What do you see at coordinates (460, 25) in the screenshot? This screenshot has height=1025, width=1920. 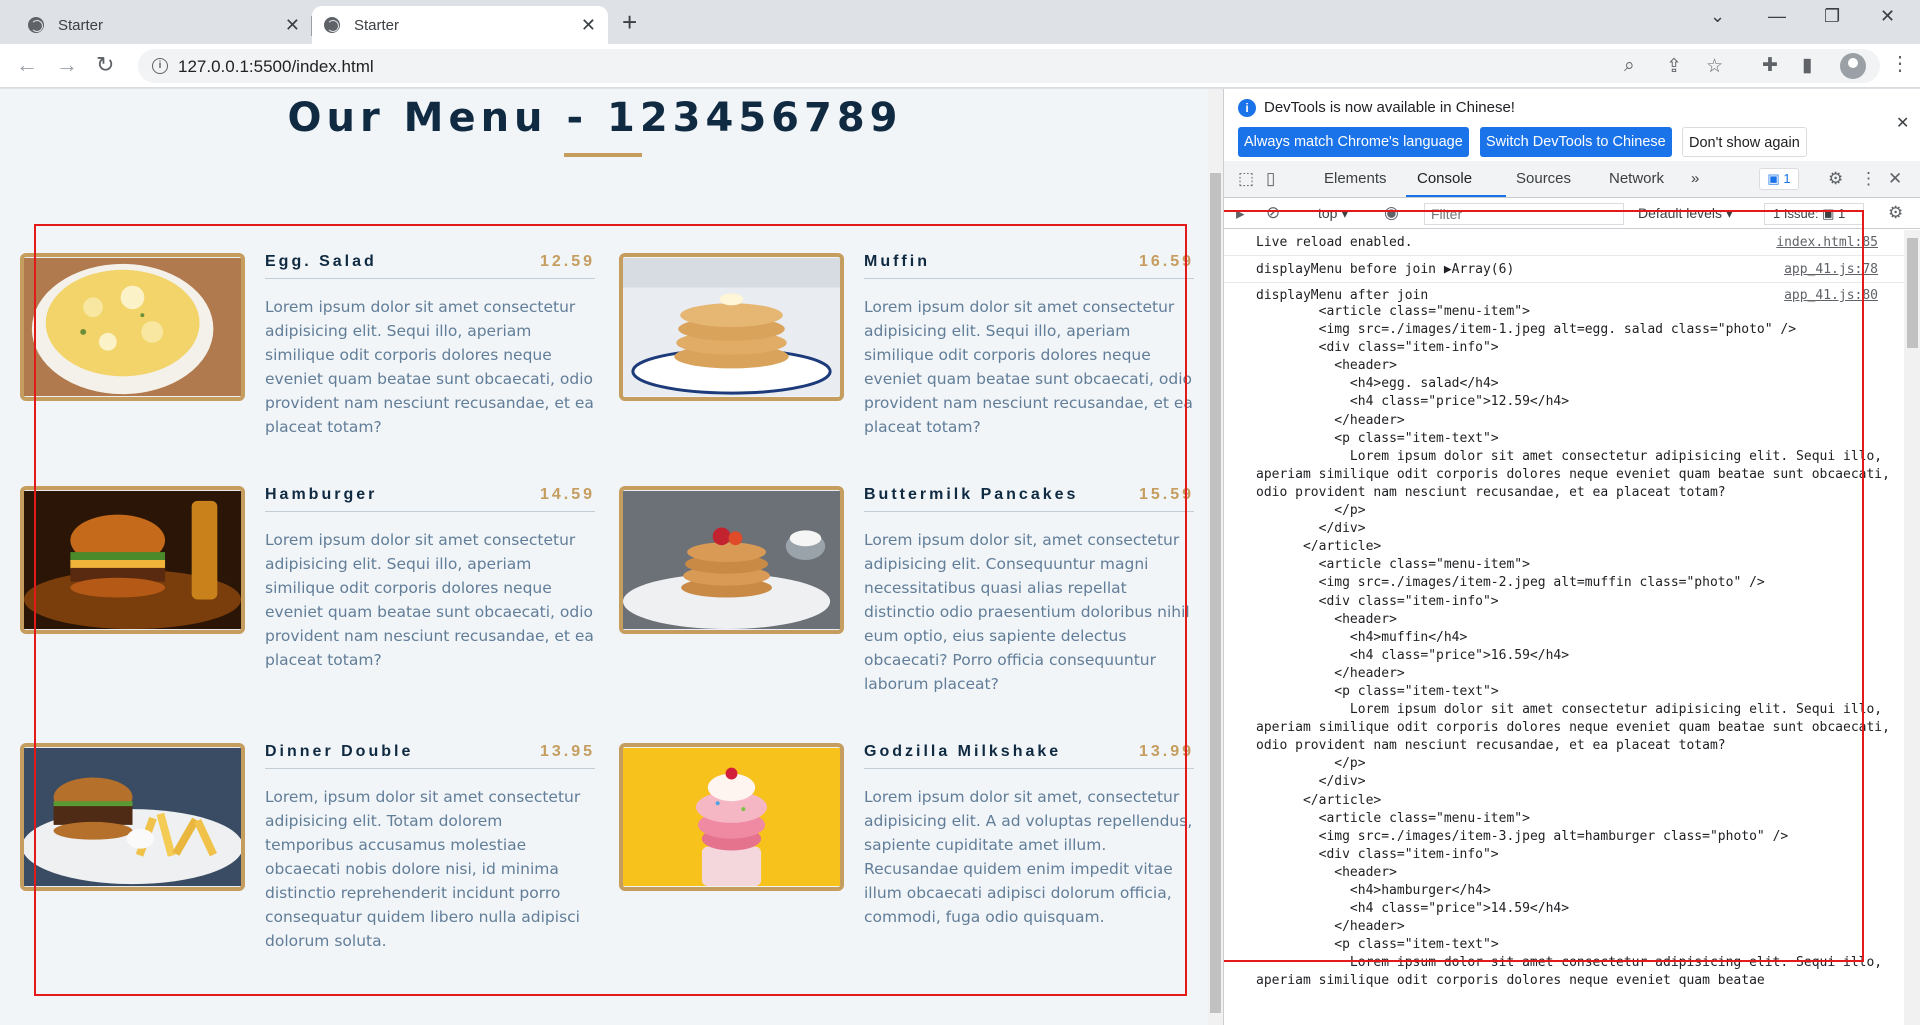 I see `browser-tab-2-active: Starter ✕` at bounding box center [460, 25].